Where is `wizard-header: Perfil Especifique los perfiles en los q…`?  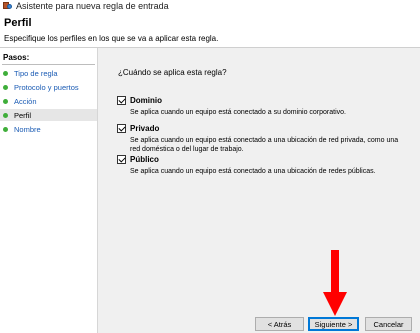
wizard-header: Perfil Especifique los perfiles en los q… is located at coordinates (210, 29).